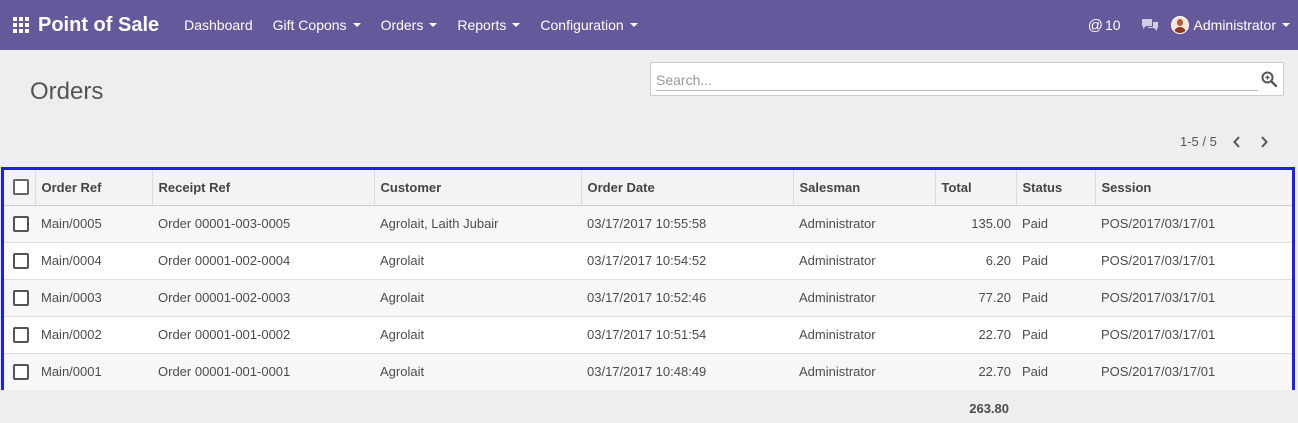  I want to click on cell-order-ref: Main/0004, so click(93, 261).